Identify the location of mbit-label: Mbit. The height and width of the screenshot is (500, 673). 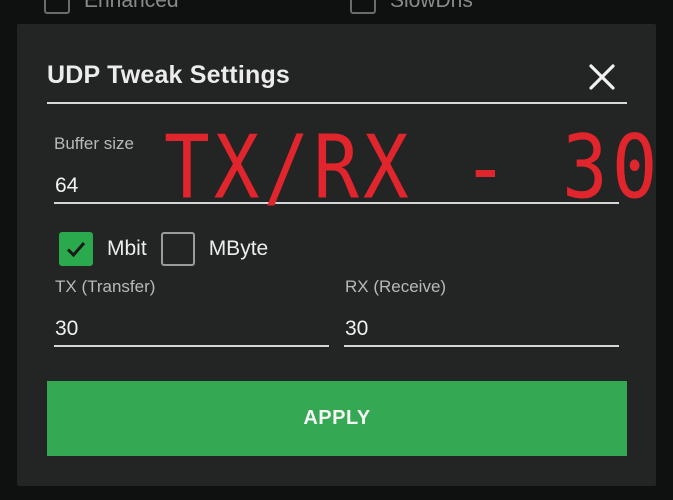
(127, 248).